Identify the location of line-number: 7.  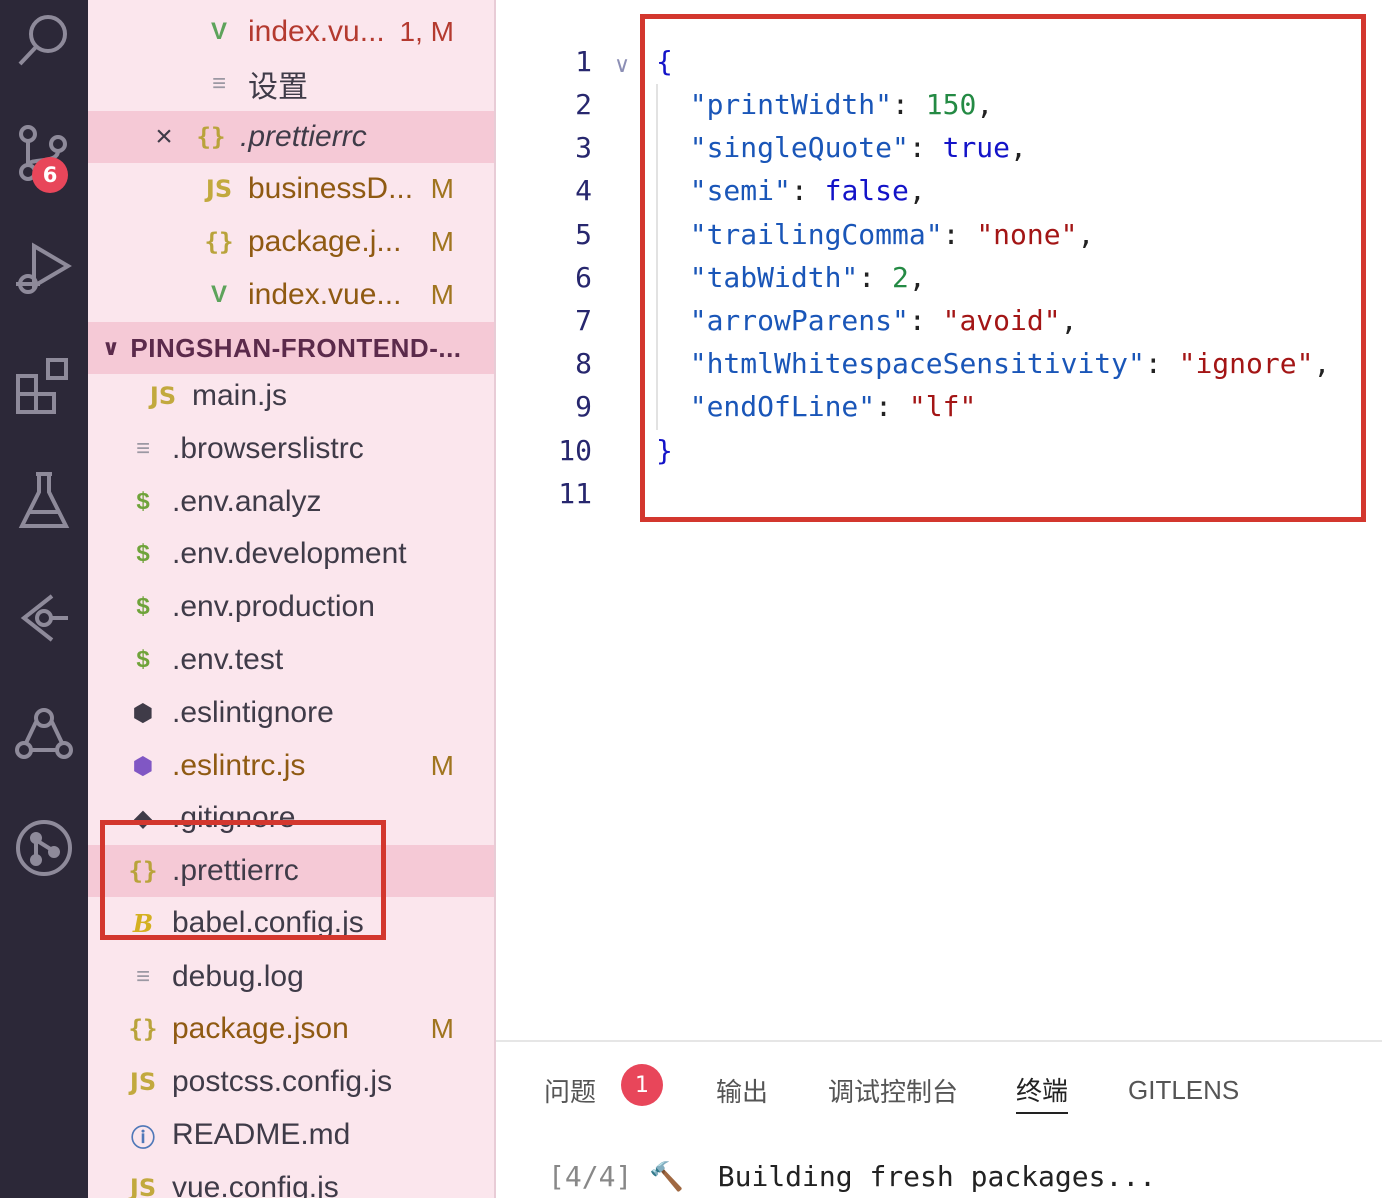
(583, 320).